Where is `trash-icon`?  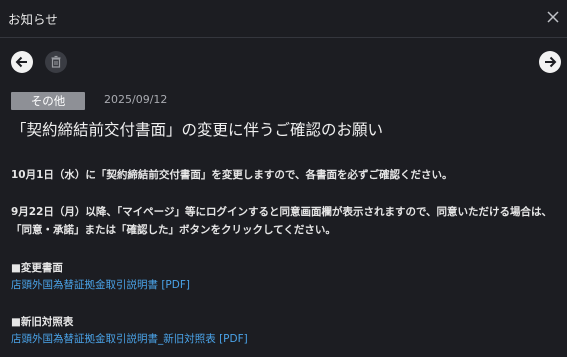 trash-icon is located at coordinates (56, 61).